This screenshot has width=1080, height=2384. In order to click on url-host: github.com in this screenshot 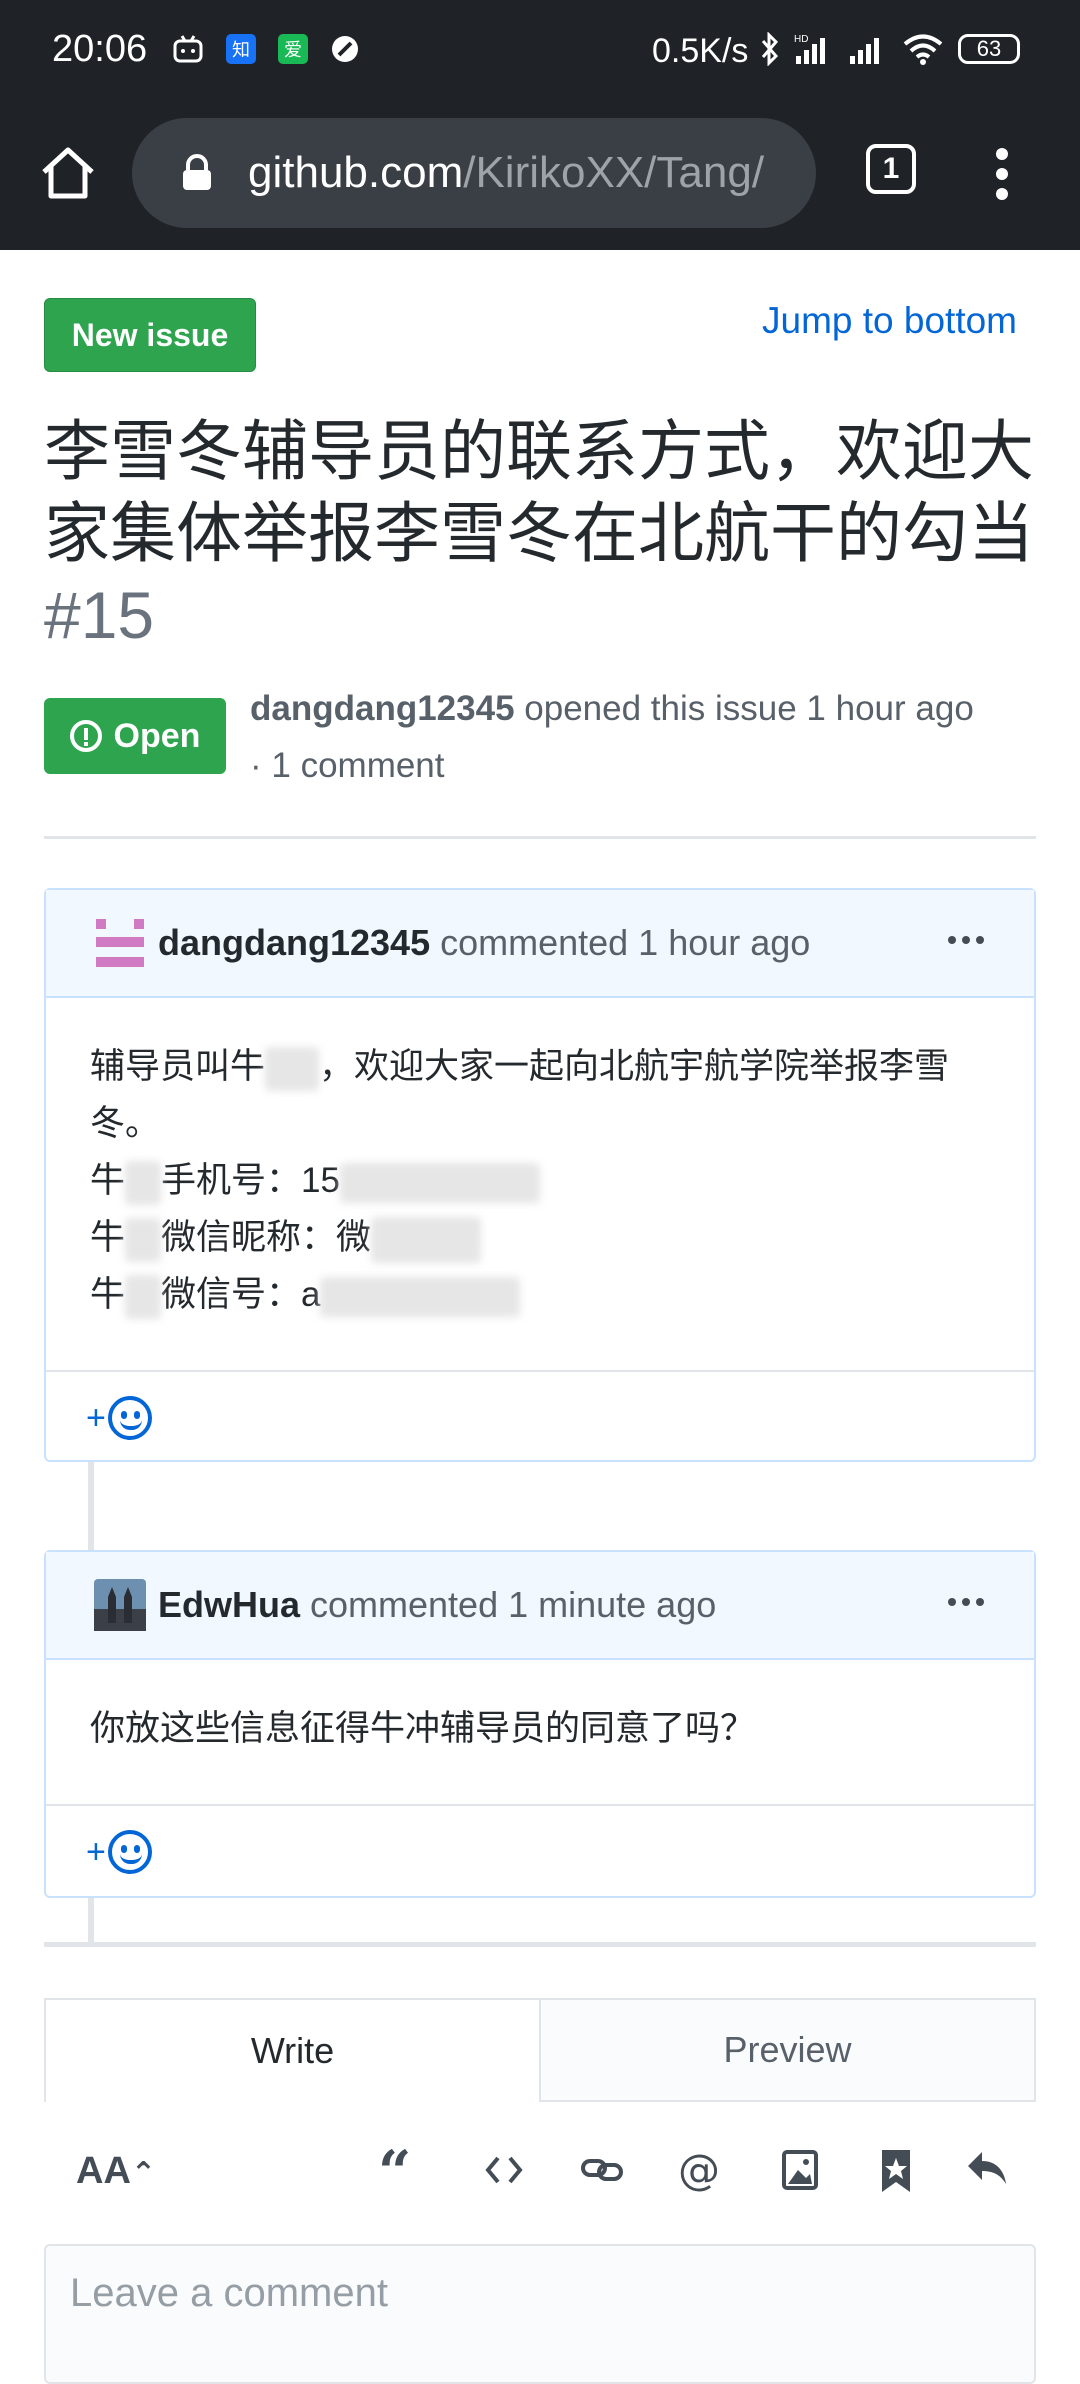, I will do `click(356, 172)`.